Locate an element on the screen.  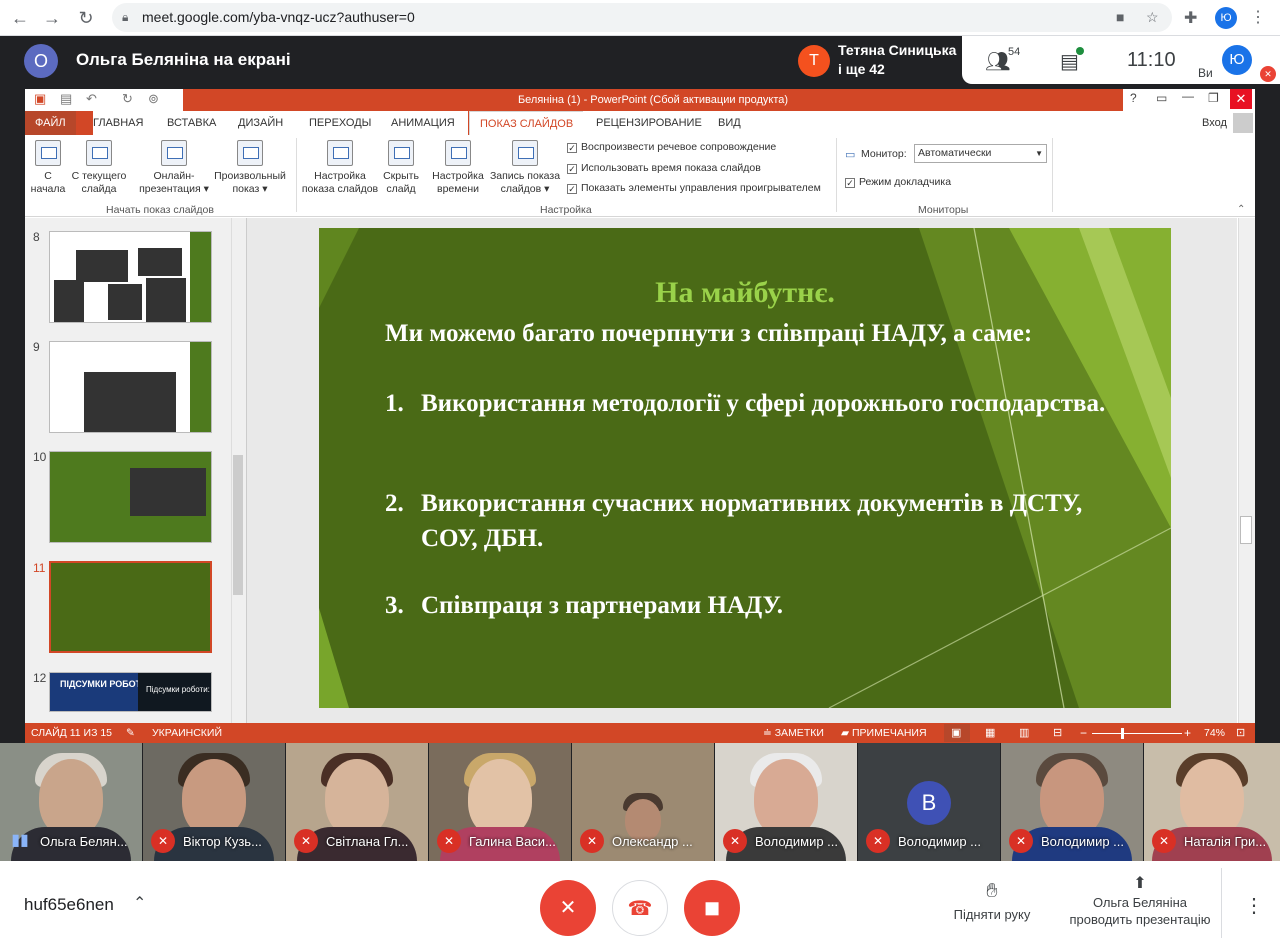
chevron-up-icon: ⌃ is located at coordinates (139, 903).